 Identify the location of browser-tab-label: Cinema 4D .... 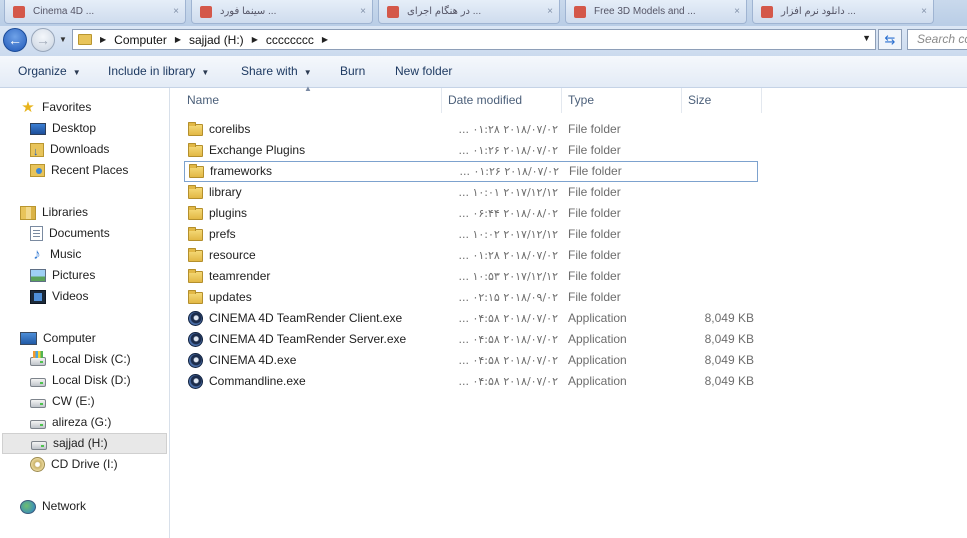
(64, 11).